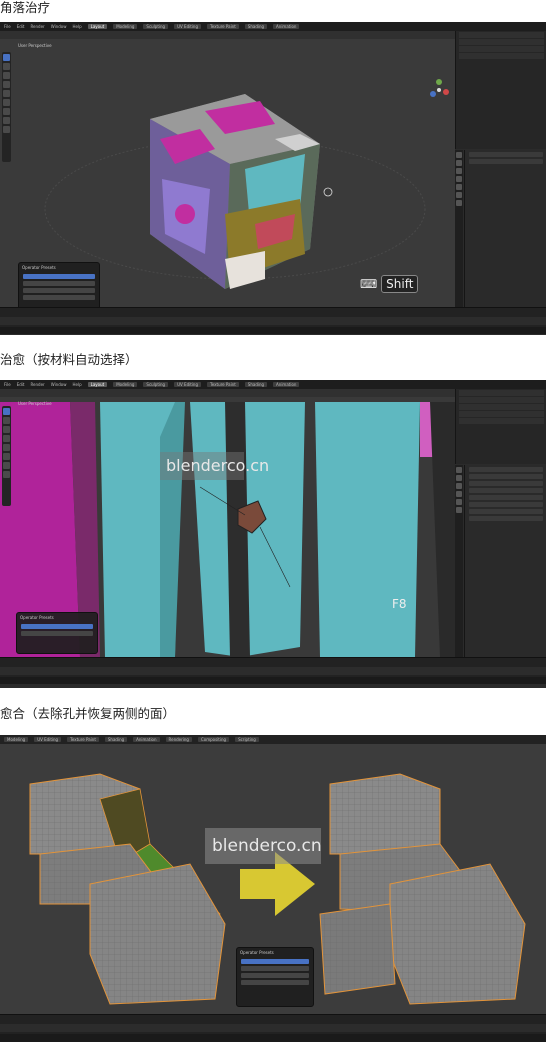  What do you see at coordinates (6, 129) in the screenshot?
I see `add-cube-tool-icon` at bounding box center [6, 129].